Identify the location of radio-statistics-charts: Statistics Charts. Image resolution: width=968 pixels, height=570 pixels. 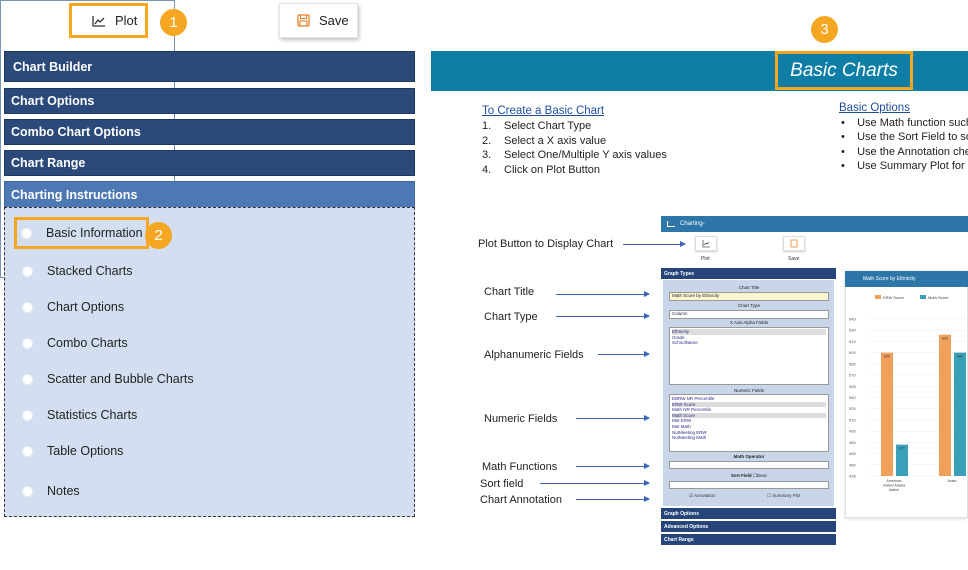
(79, 415).